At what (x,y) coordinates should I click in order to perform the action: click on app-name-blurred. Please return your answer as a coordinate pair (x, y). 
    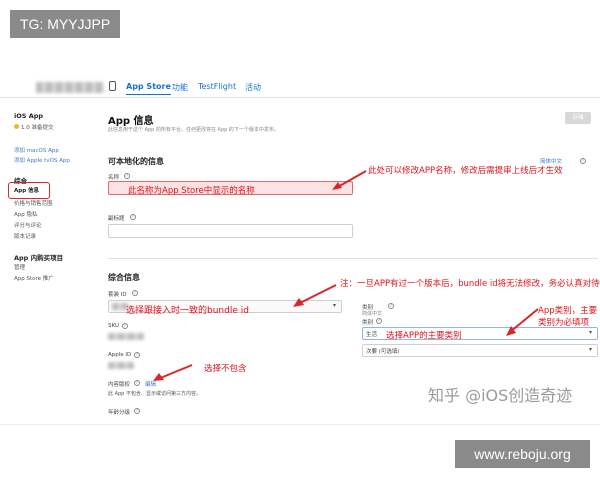
    Looking at the image, I should click on (70, 87).